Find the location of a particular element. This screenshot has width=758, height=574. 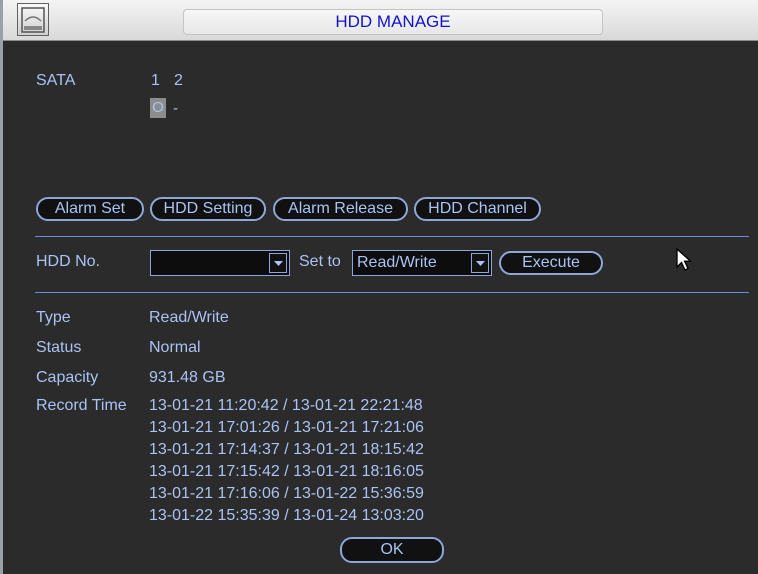

ok-button: OK is located at coordinates (392, 550).